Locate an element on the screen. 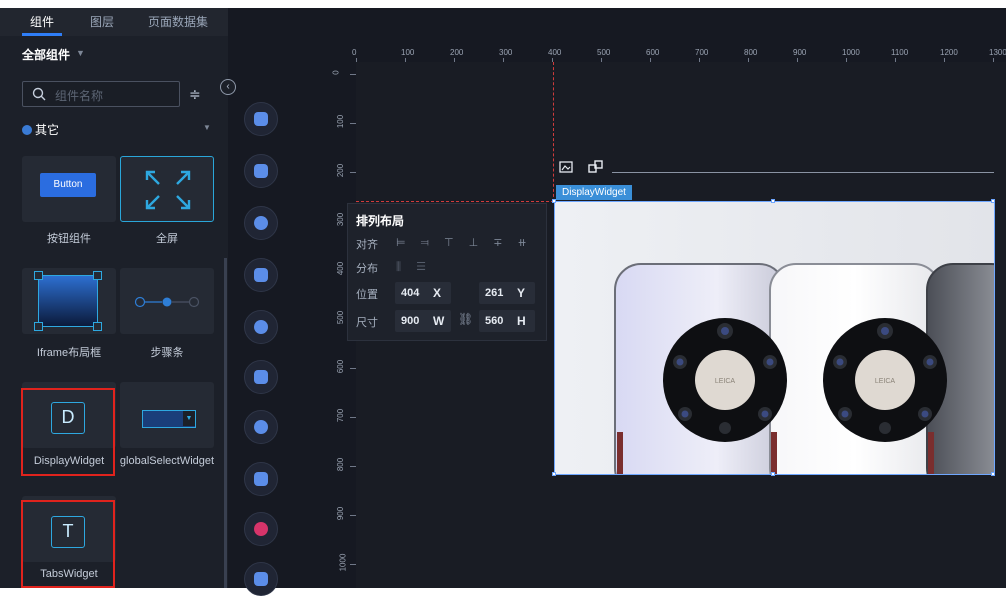 The image size is (1006, 596). position-x-field: 404 X is located at coordinates (423, 293).